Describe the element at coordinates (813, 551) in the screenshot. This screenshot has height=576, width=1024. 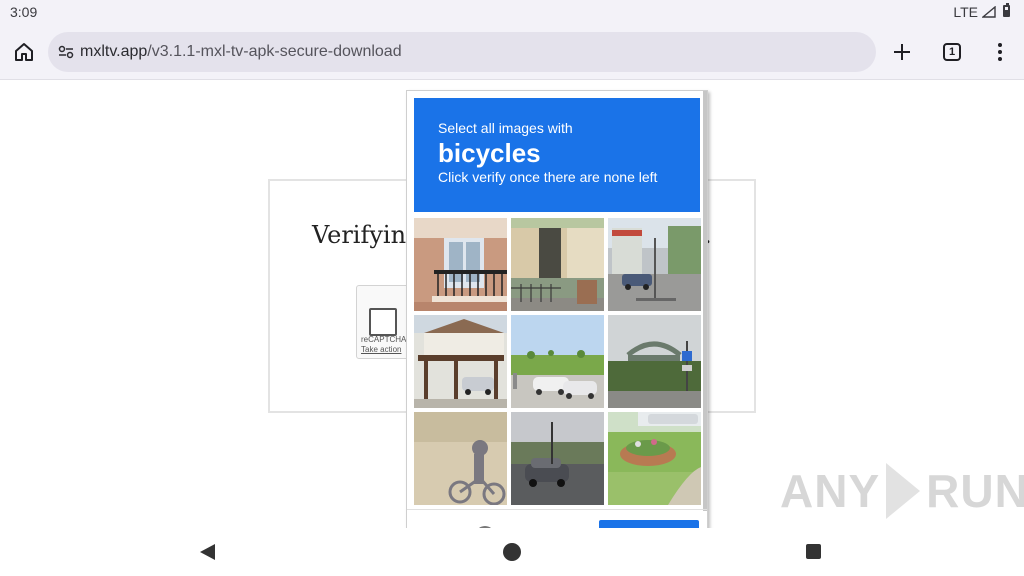
I see `recents-icon` at that location.